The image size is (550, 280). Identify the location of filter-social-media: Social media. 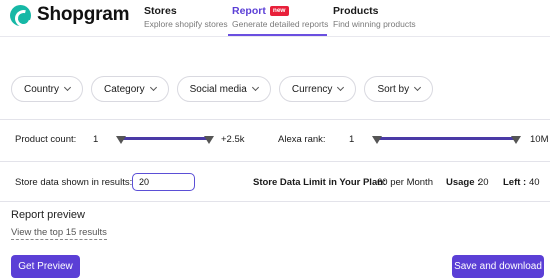
(223, 89).